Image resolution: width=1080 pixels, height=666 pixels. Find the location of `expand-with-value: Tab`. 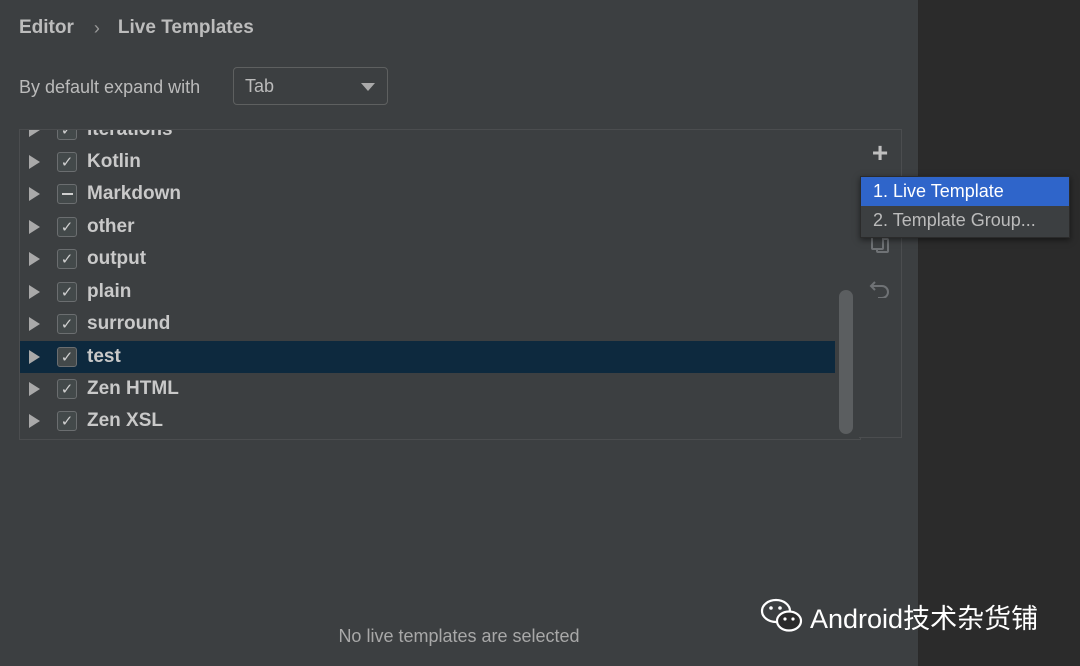

expand-with-value: Tab is located at coordinates (260, 85).